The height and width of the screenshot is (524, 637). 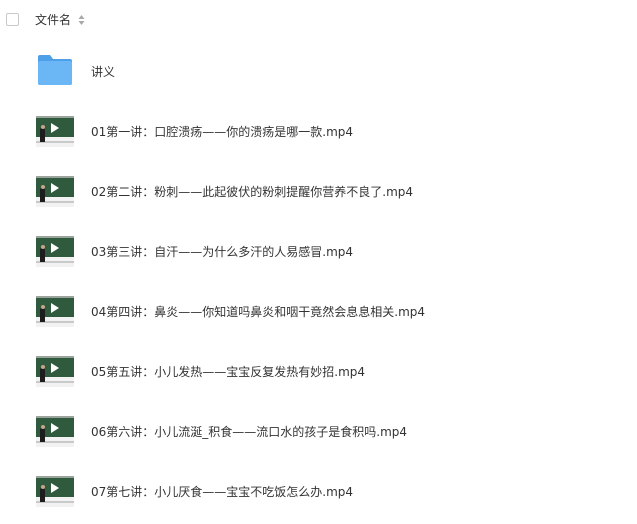 I want to click on file-row-video: 01第一讲：口腔溃疡——你的溃疡是哪一款.mp4, so click(x=318, y=133).